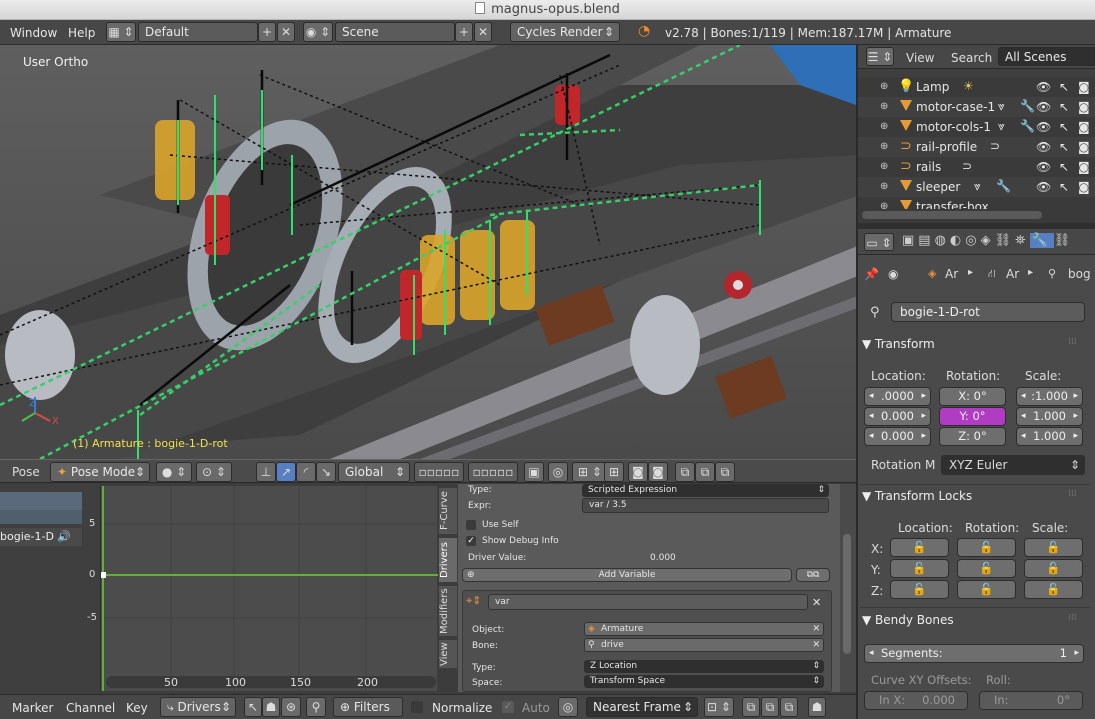  I want to click on rotation-y-field: Y: 0°, so click(972, 416).